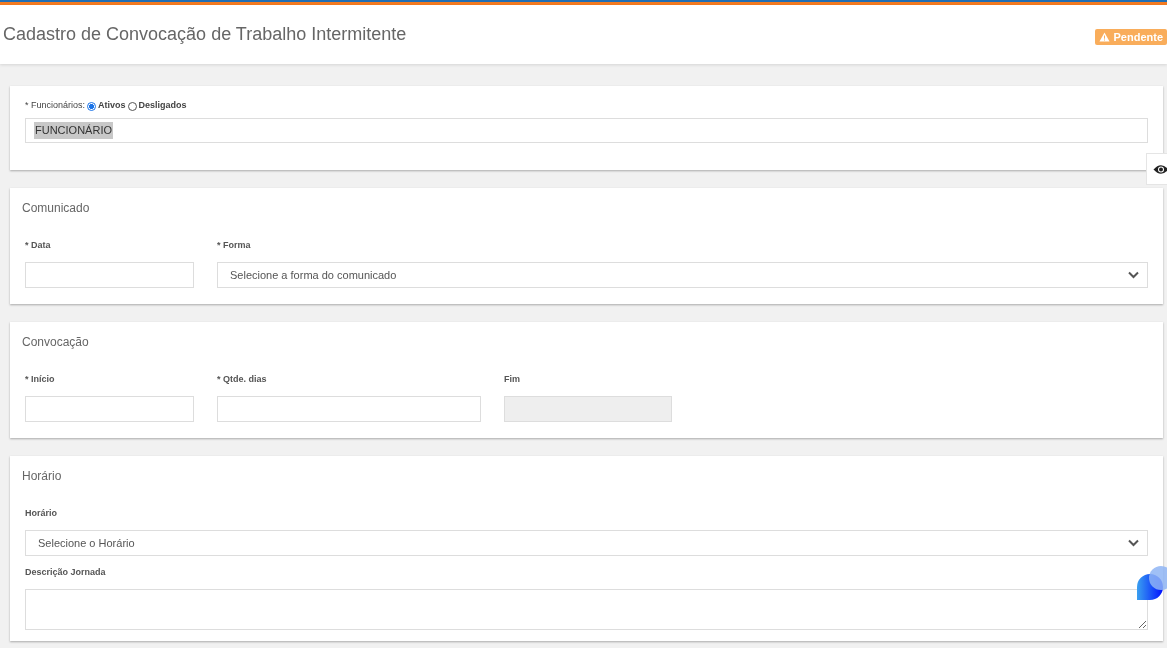 The height and width of the screenshot is (648, 1167). I want to click on section-title: Horário, so click(42, 476).